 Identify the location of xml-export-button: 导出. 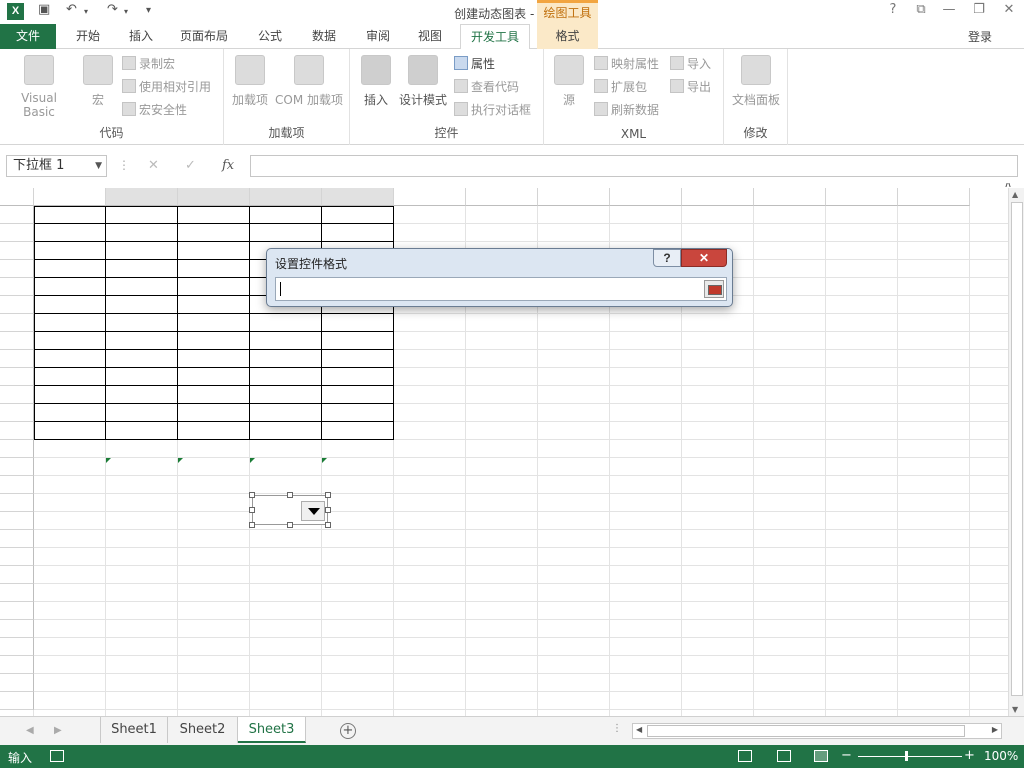
(690, 86).